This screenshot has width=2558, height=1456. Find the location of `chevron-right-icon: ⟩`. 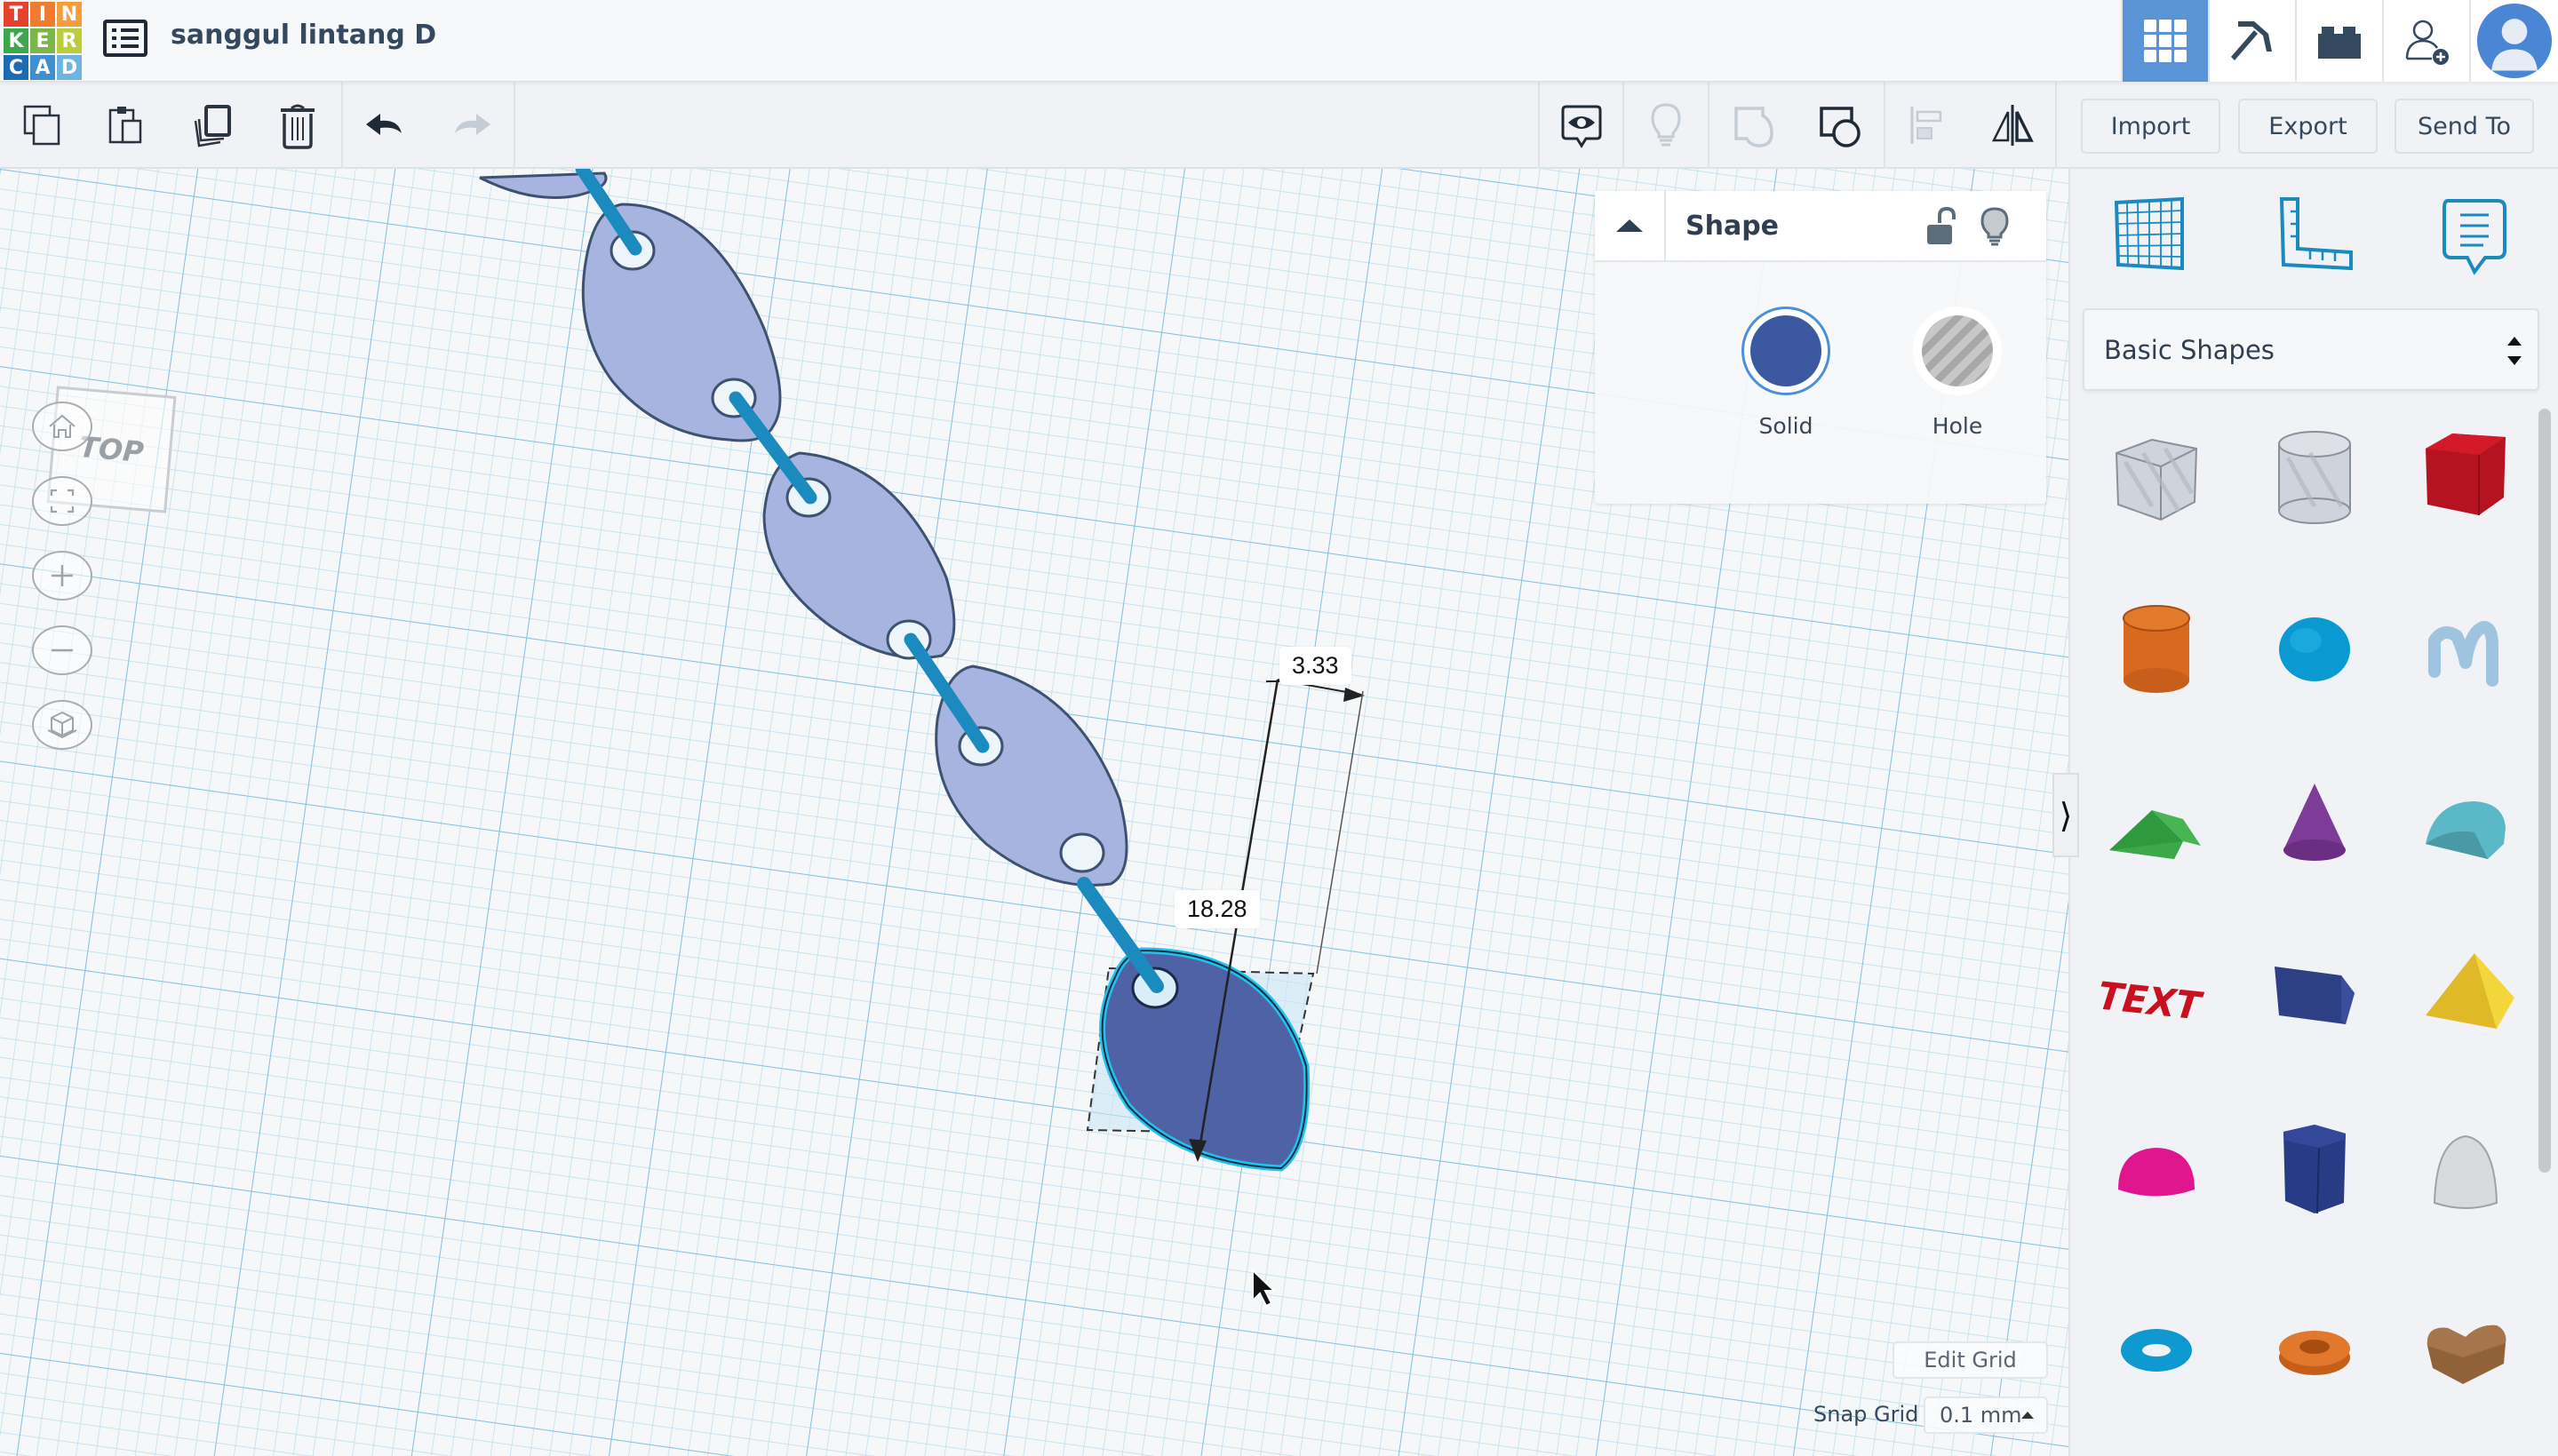

chevron-right-icon: ⟩ is located at coordinates (2066, 815).